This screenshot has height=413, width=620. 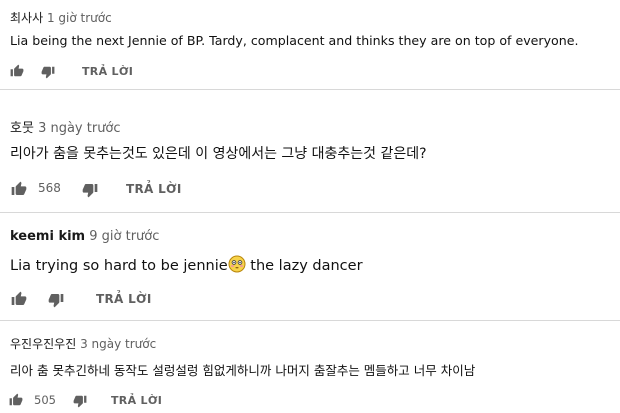 I want to click on comment-header: 호뭇 3 ngày trước, so click(x=65, y=126).